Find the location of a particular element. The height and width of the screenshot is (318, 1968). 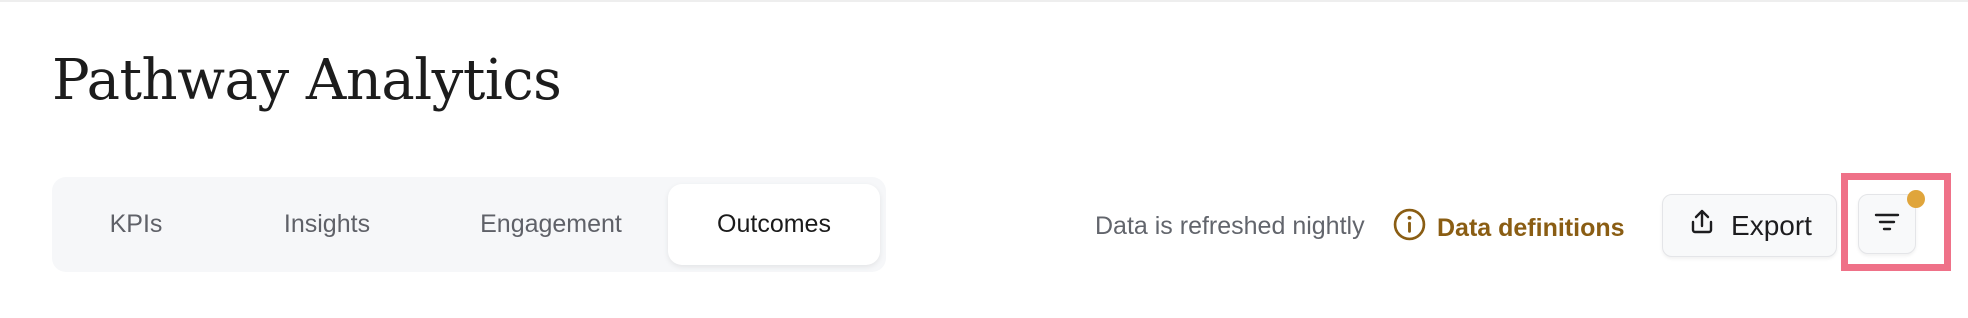

filter-lines-icon is located at coordinates (1887, 224).